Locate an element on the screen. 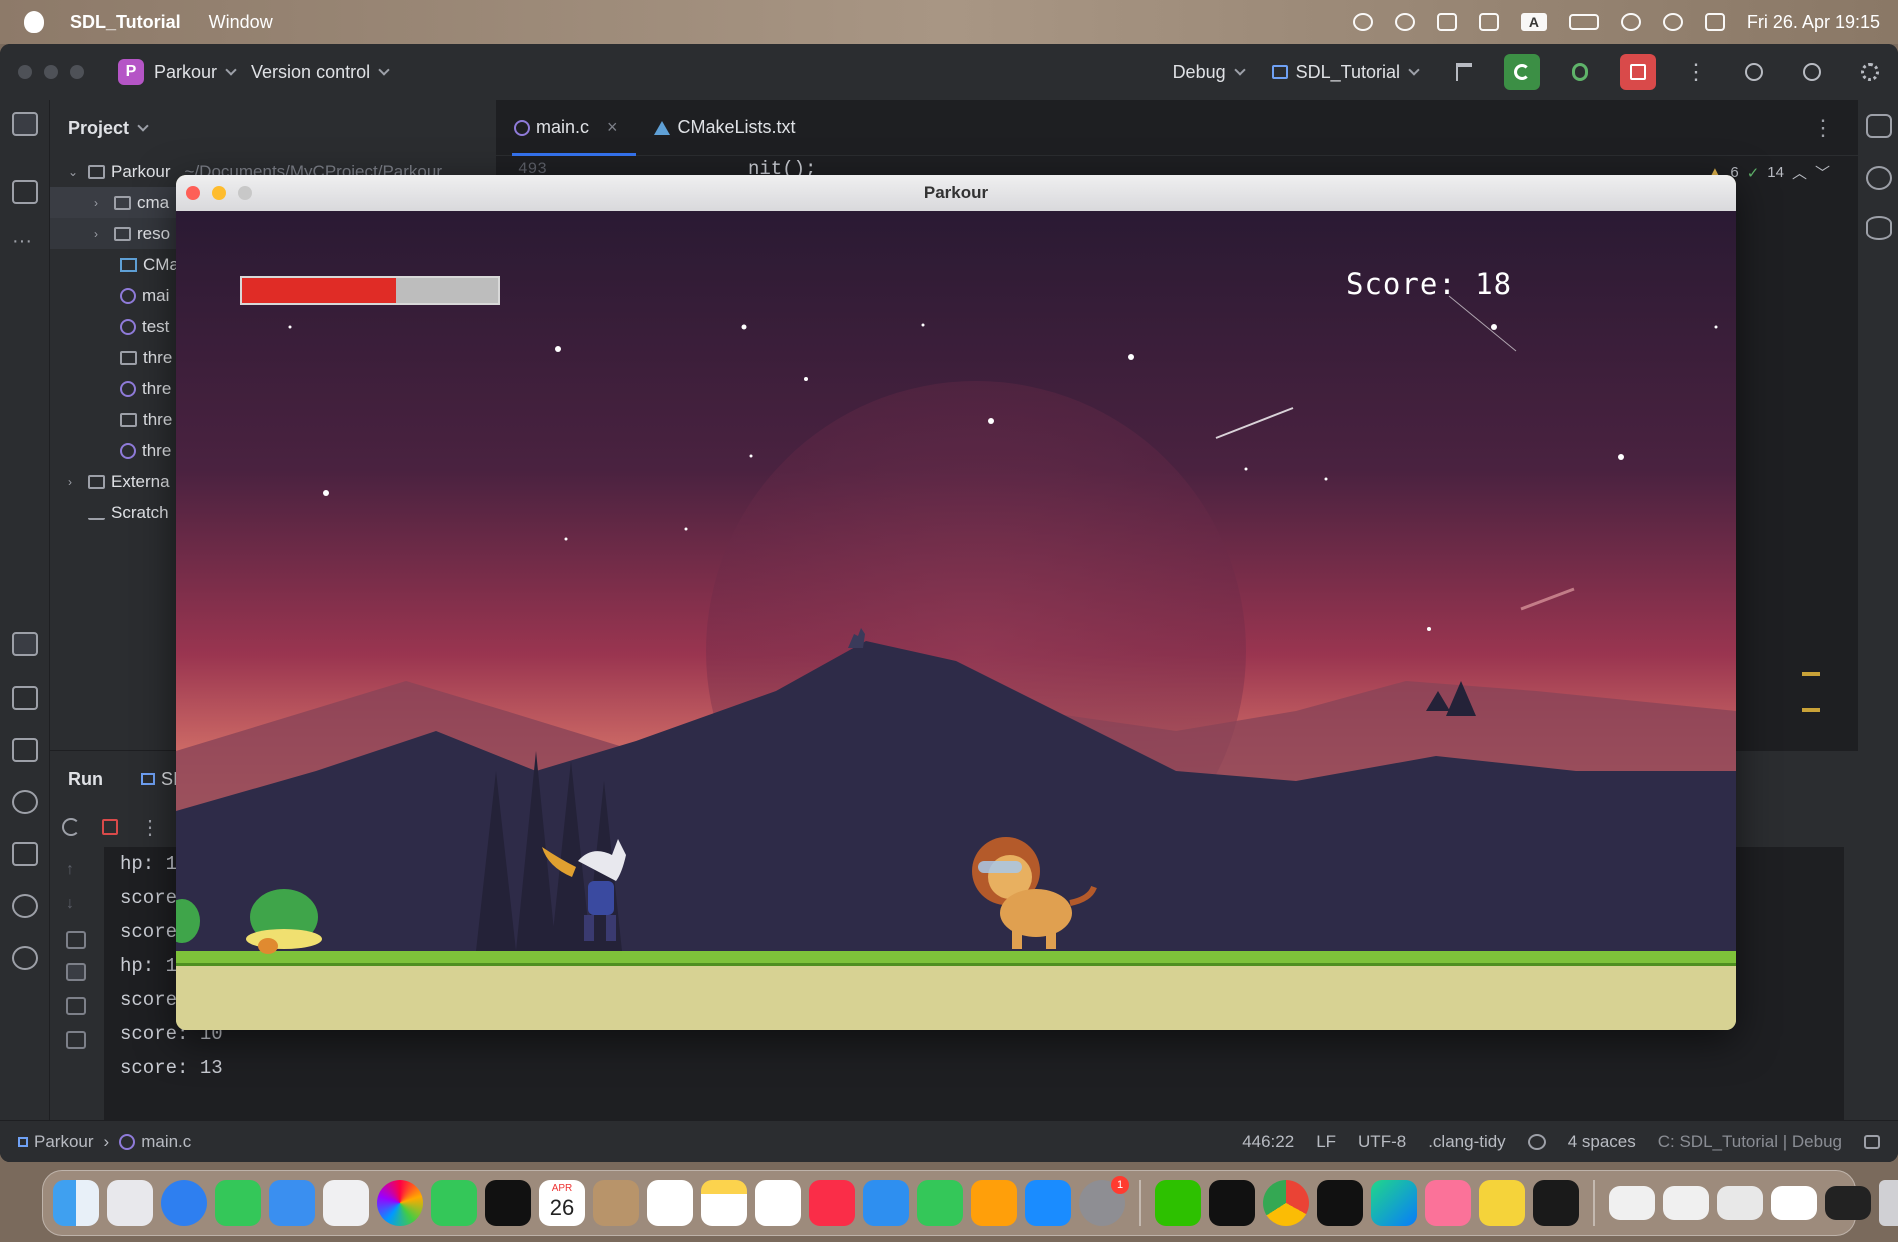 This screenshot has height=1242, width=1898. debug-bug-icon is located at coordinates (1580, 72).